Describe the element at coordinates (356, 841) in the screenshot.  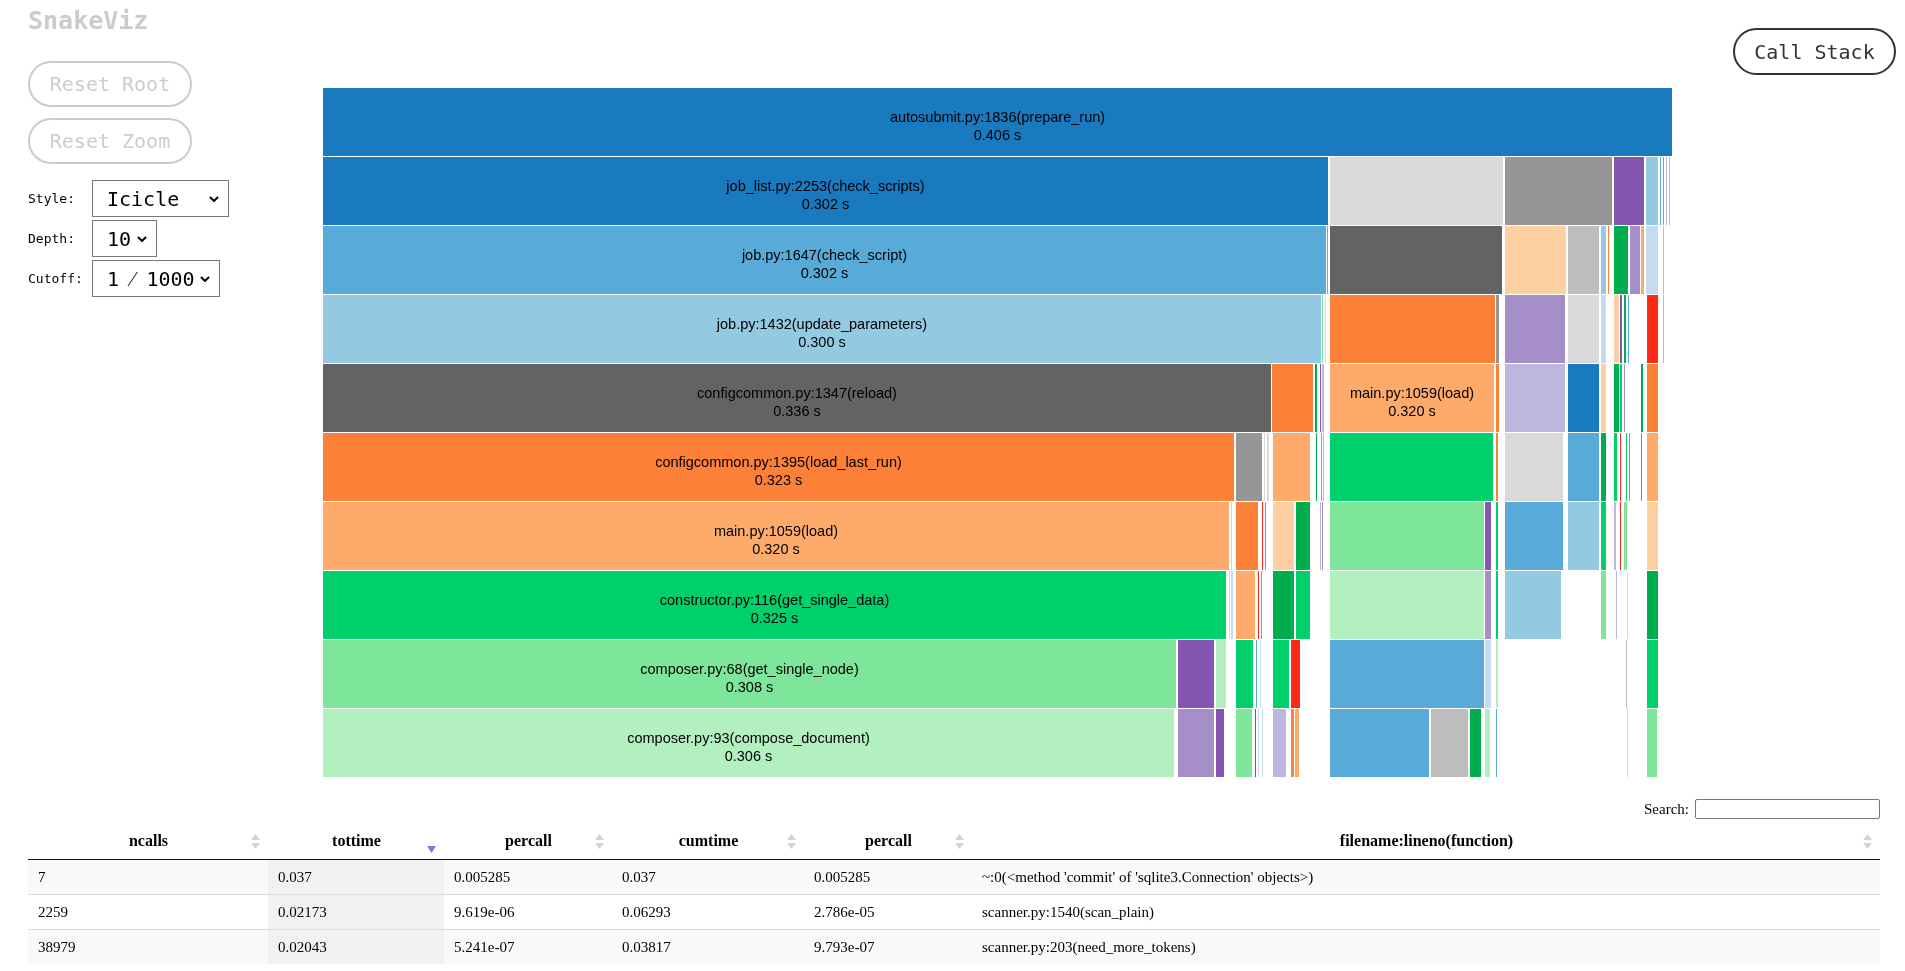
I see `column-header: tottime` at that location.